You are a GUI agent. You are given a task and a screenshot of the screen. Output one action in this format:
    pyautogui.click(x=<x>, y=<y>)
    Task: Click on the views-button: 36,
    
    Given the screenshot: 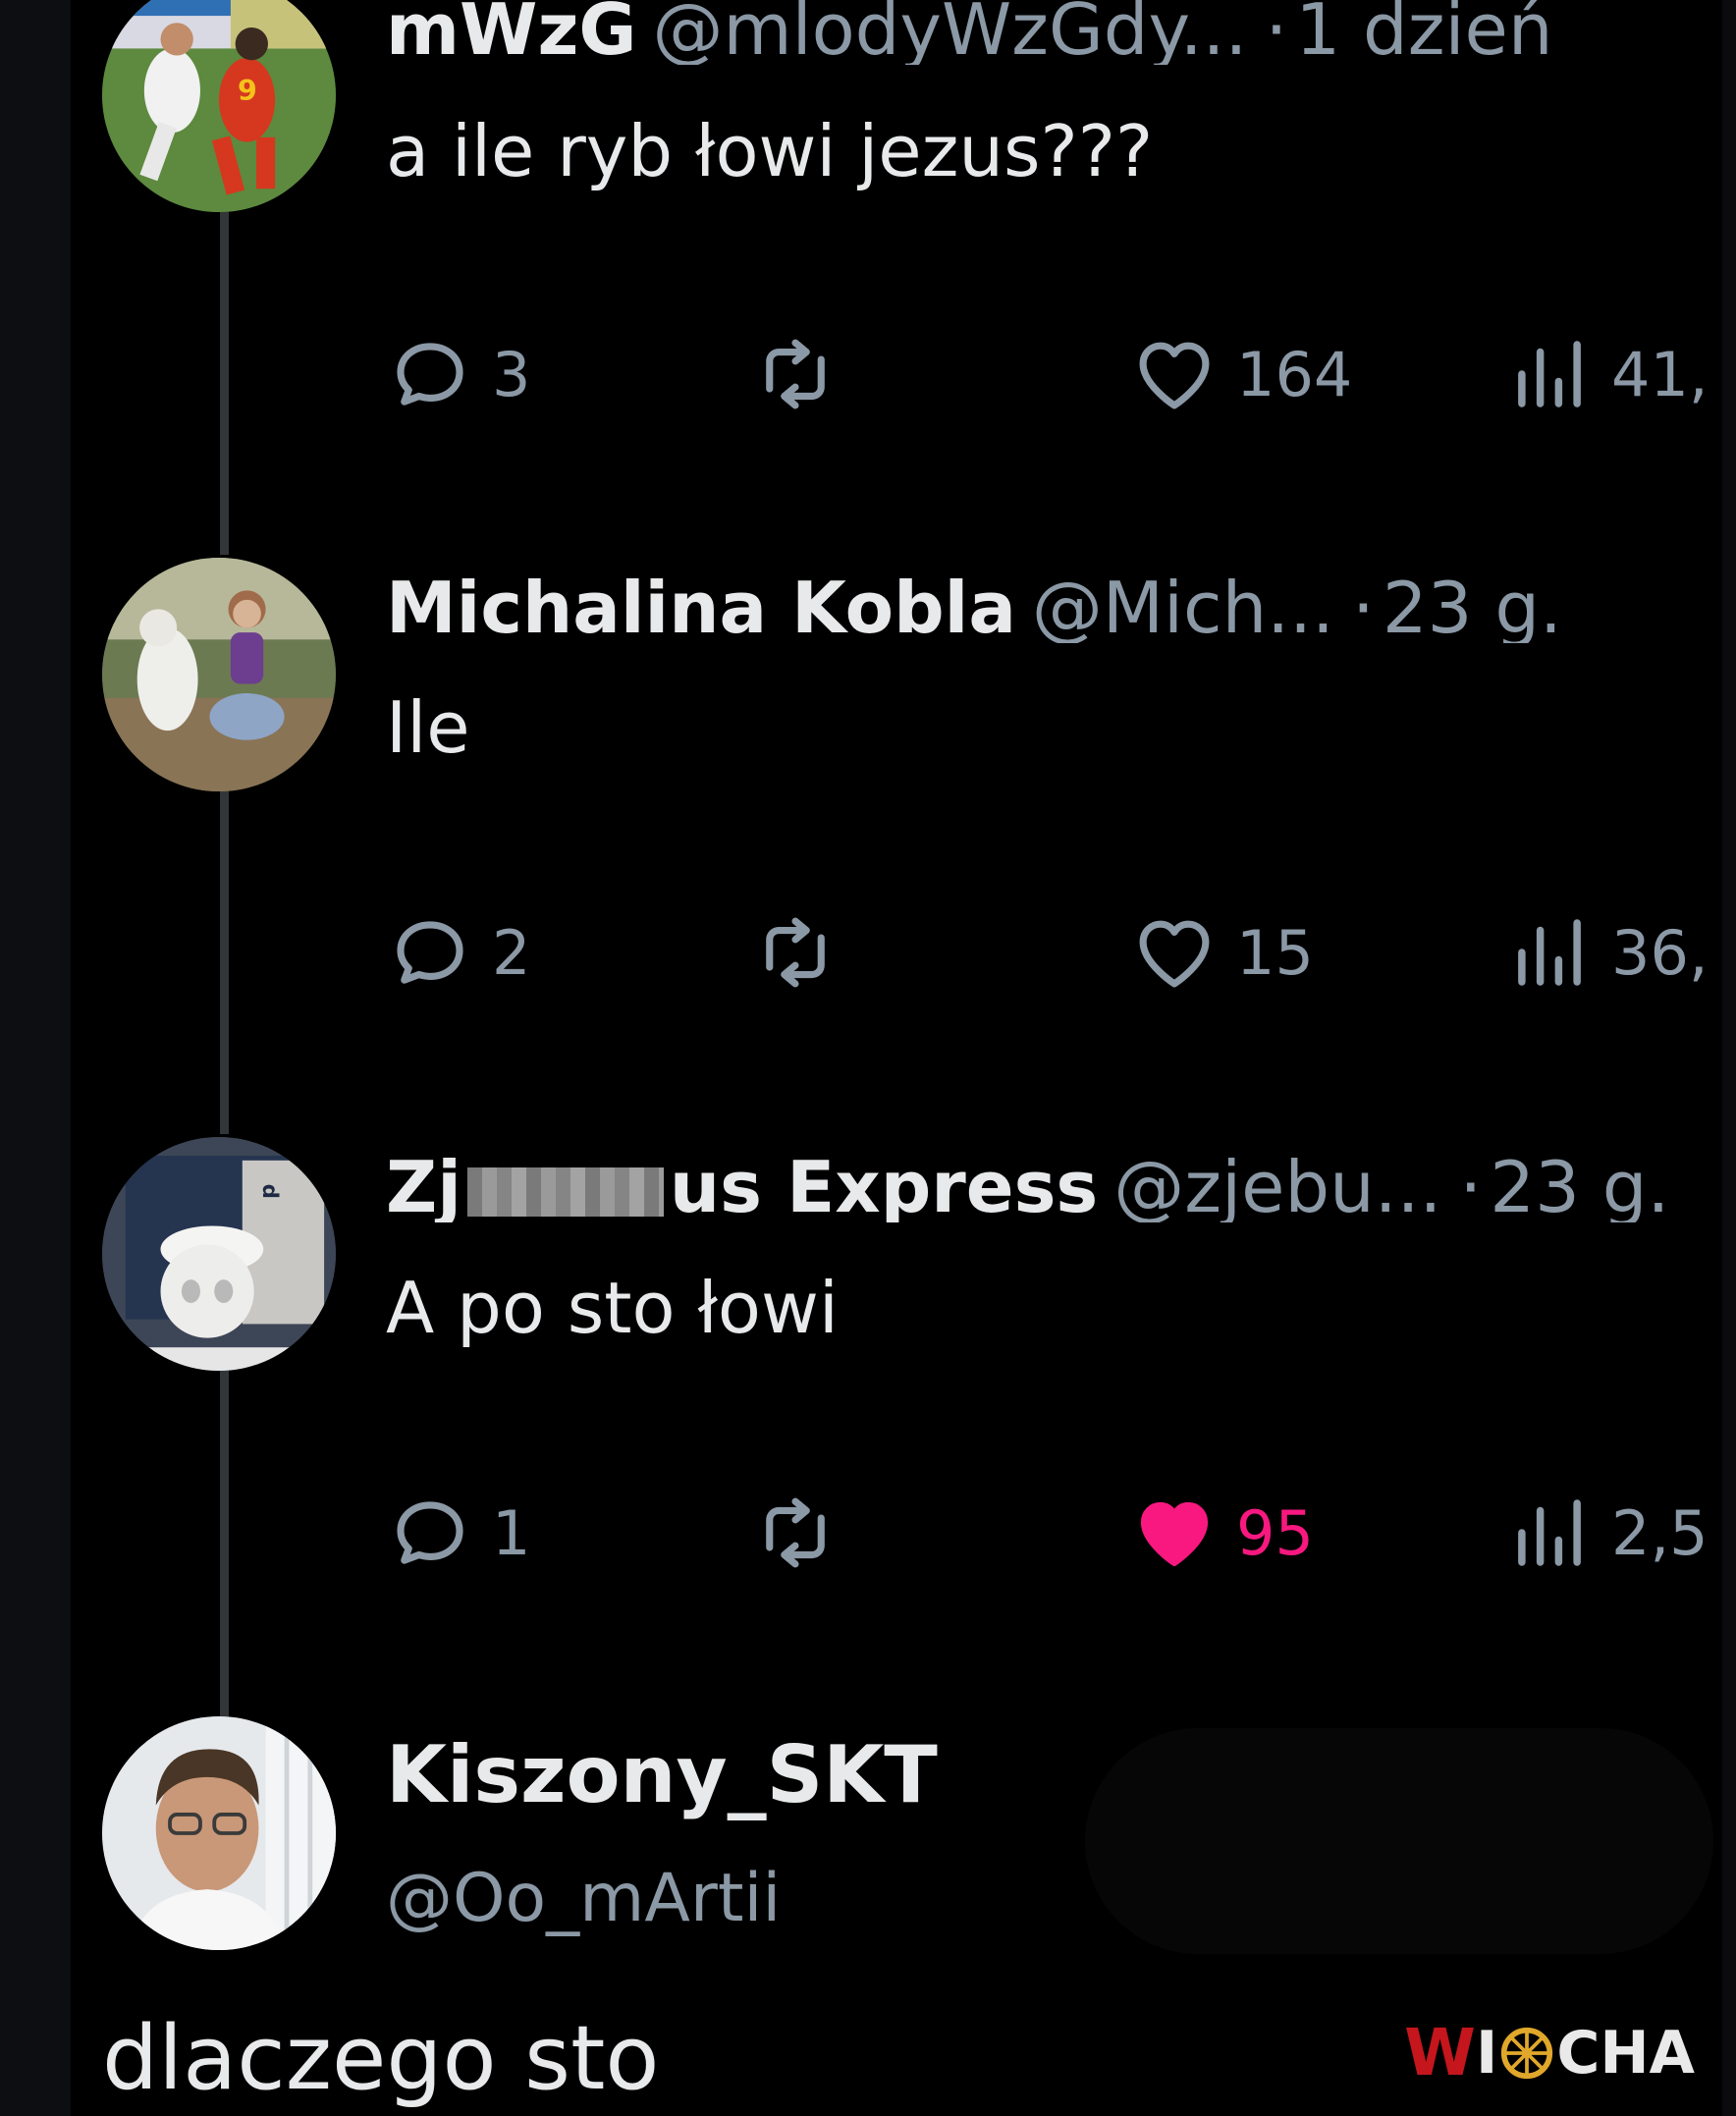 What is the action you would take?
    pyautogui.click(x=1607, y=952)
    